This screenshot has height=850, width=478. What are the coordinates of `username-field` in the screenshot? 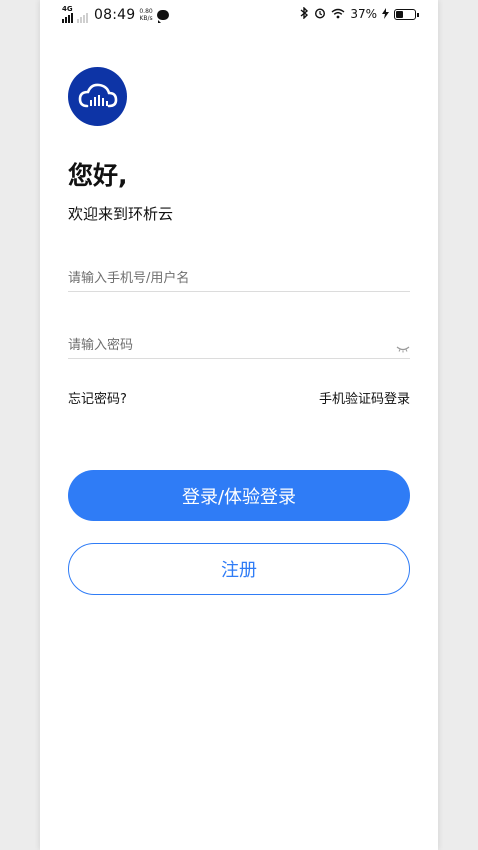 It's located at (239, 279).